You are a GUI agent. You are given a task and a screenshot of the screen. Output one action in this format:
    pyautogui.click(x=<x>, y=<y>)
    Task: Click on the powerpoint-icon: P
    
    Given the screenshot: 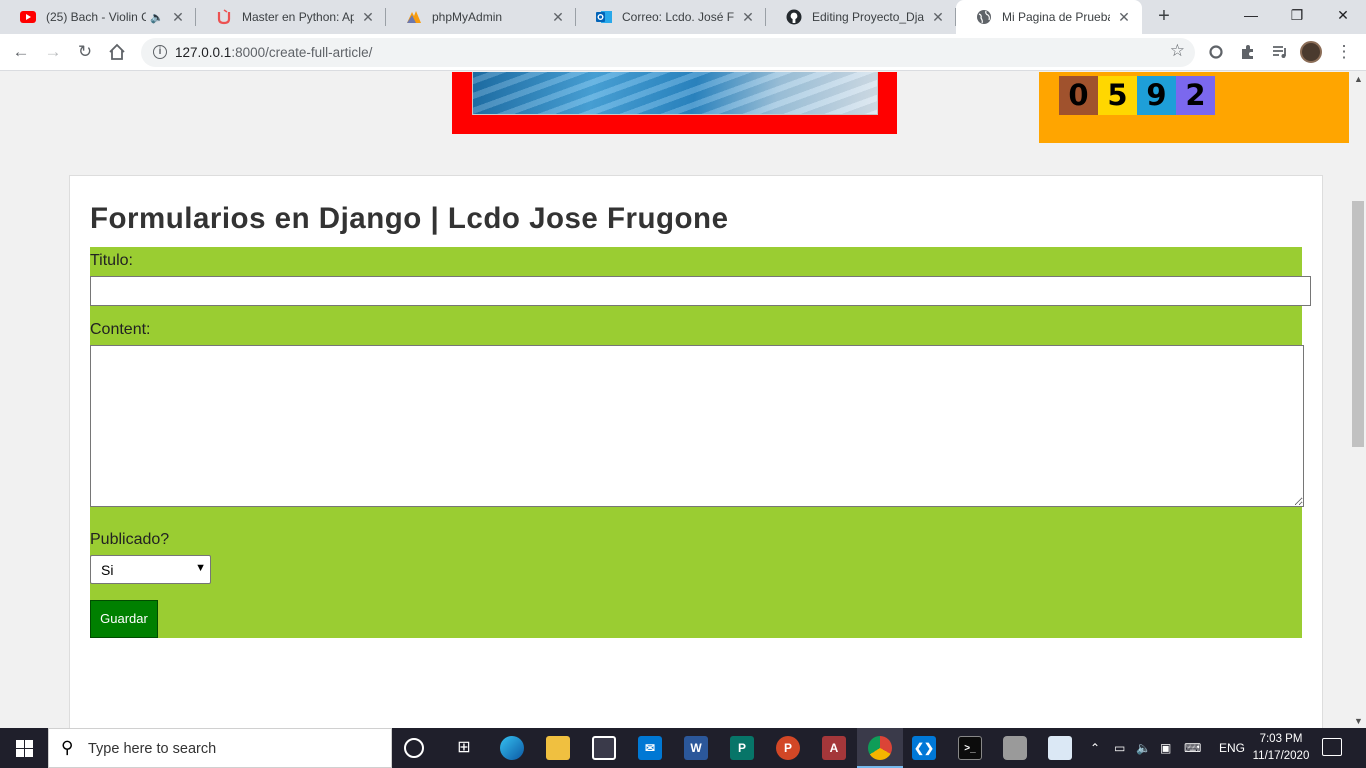 What is the action you would take?
    pyautogui.click(x=788, y=748)
    